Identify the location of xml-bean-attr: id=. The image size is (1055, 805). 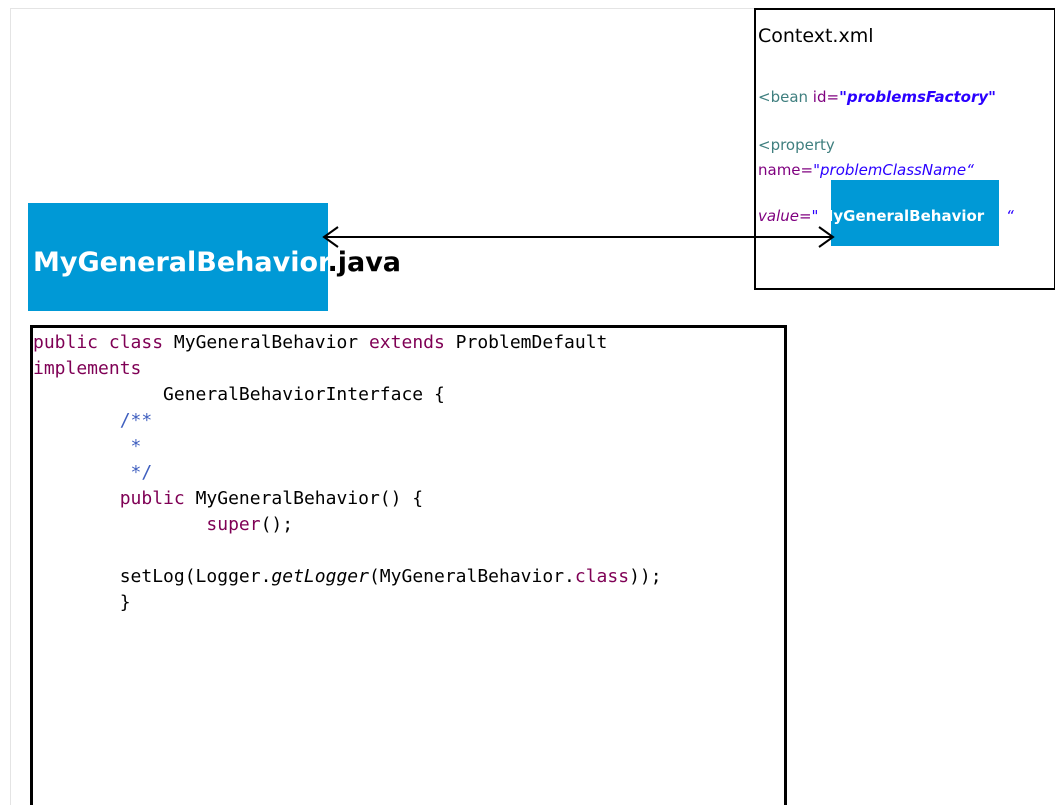
(826, 97).